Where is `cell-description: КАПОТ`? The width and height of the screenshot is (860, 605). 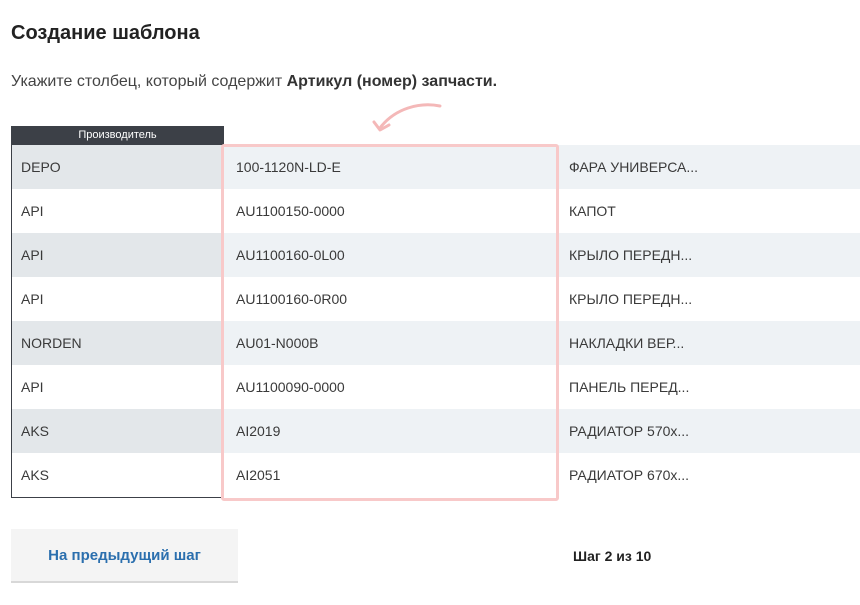 cell-description: КАПОТ is located at coordinates (709, 211).